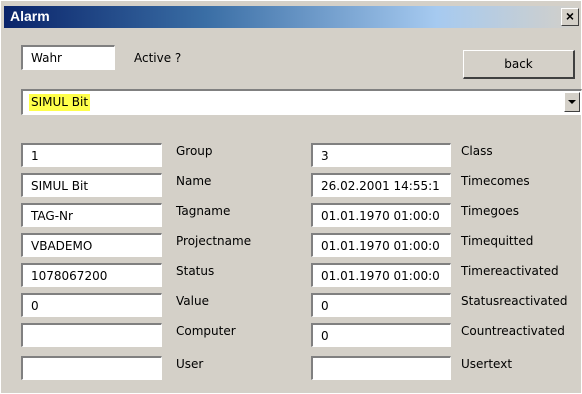 This screenshot has width=582, height=394. Describe the element at coordinates (292, 17) in the screenshot. I see `title-bar: Alarm ×` at that location.